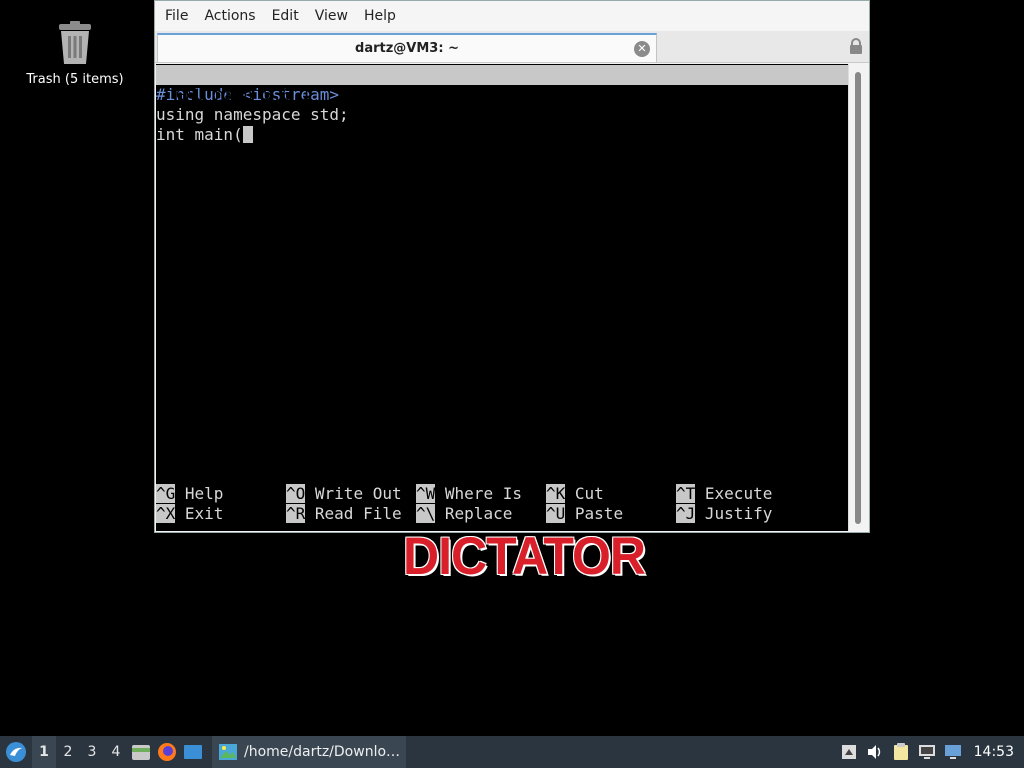 The image size is (1024, 768). Describe the element at coordinates (116, 752) in the screenshot. I see `workspace-4: 4` at that location.